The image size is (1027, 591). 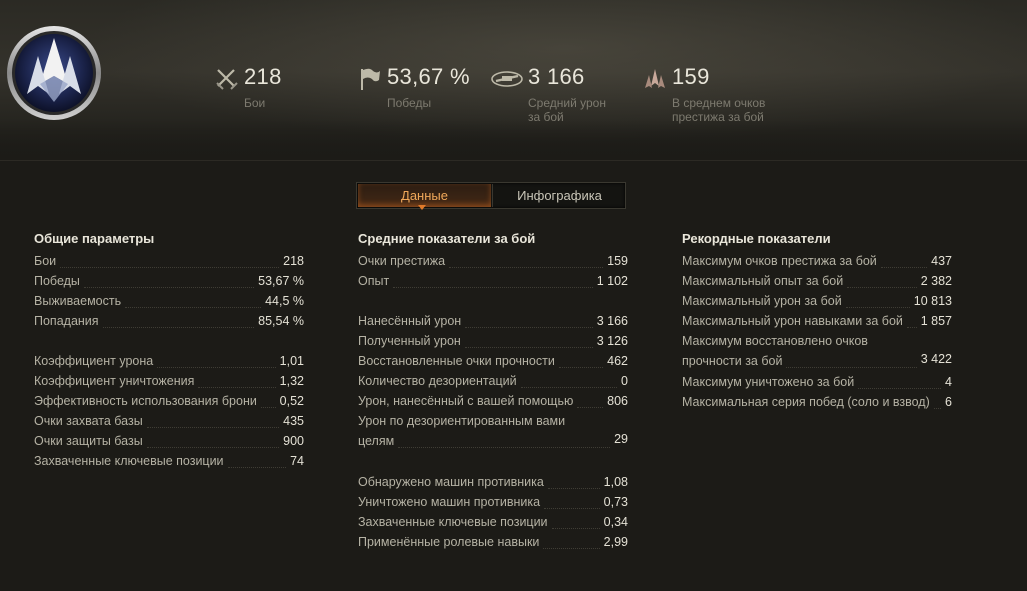 I want to click on row-value: 3 166, so click(x=612, y=321).